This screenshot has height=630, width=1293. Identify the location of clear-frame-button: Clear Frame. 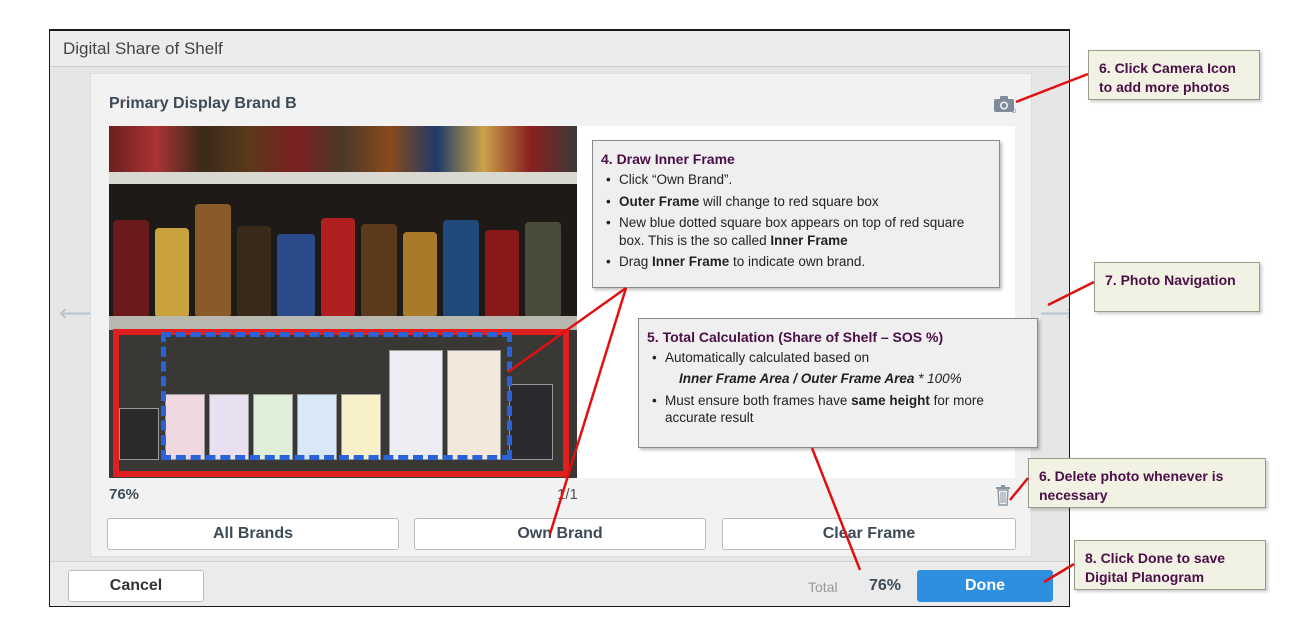
(869, 534).